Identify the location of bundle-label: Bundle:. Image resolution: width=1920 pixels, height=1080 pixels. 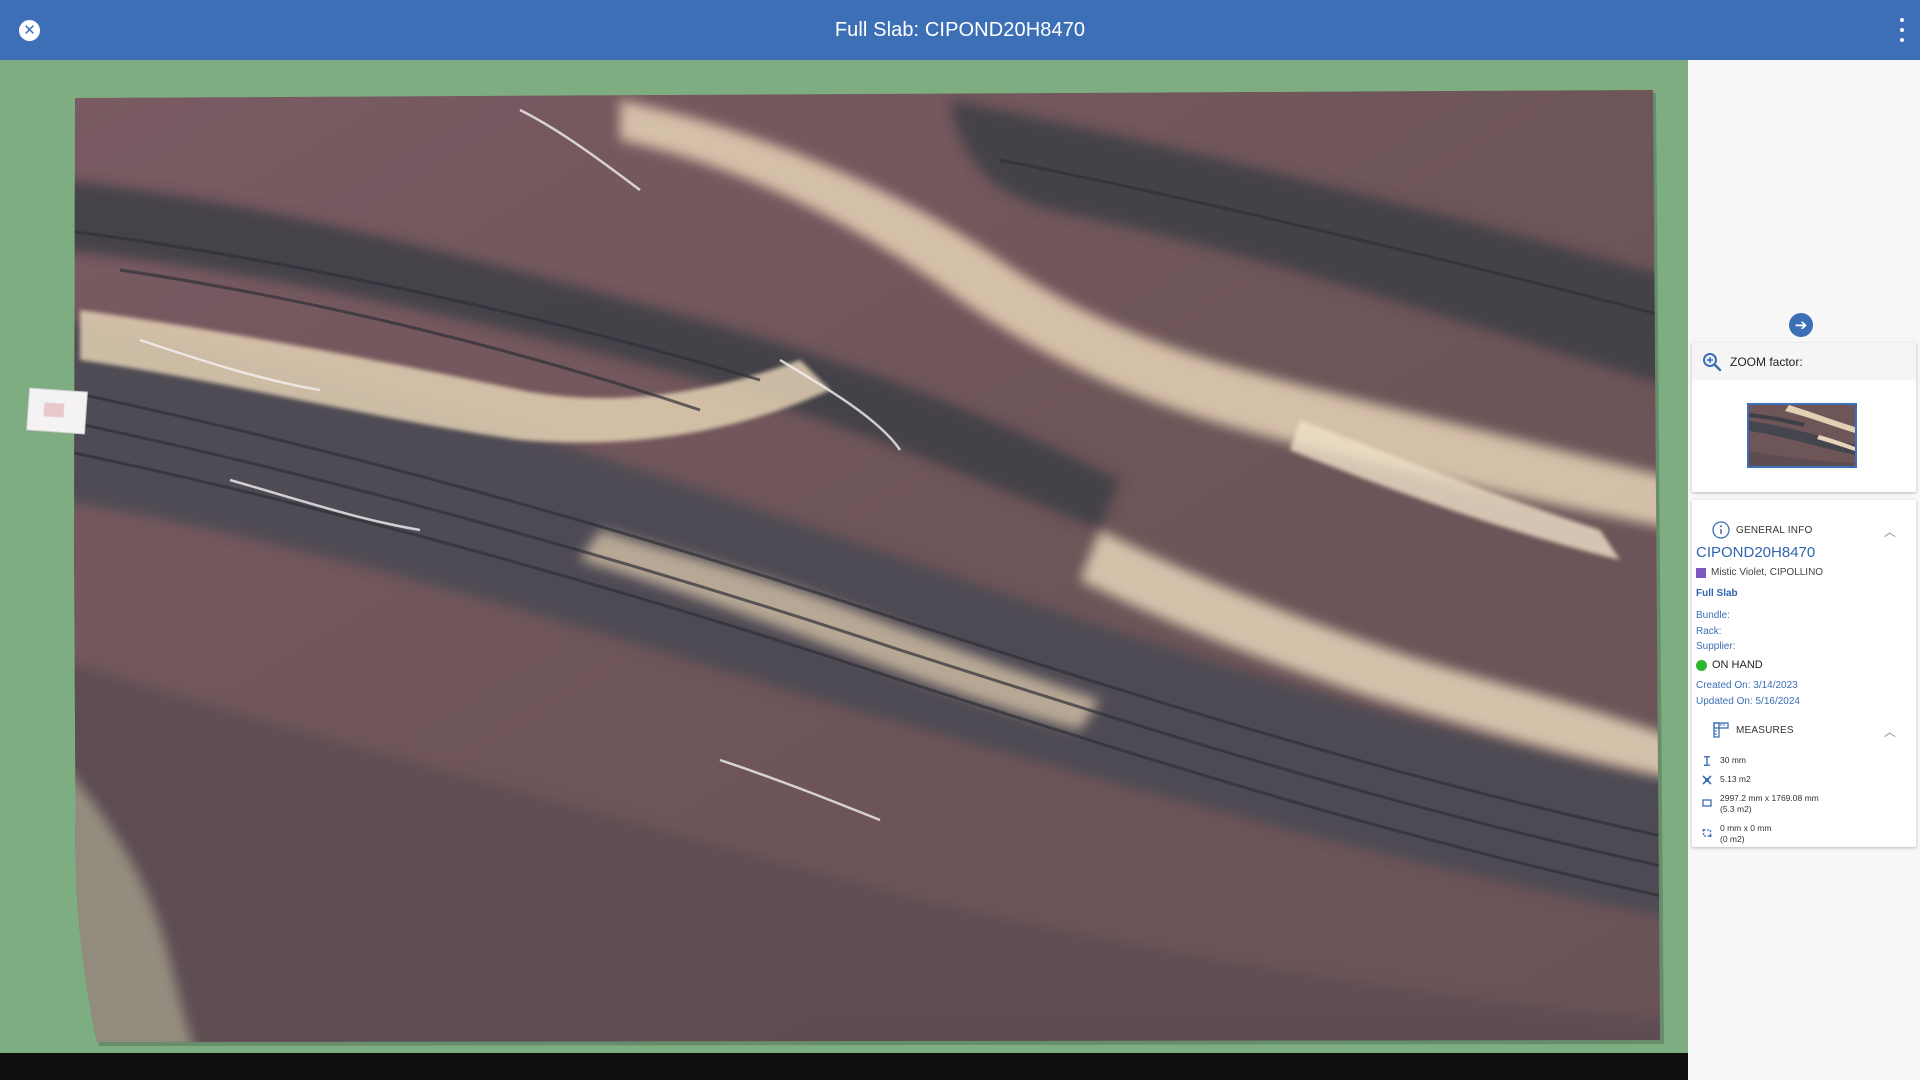
(1713, 615).